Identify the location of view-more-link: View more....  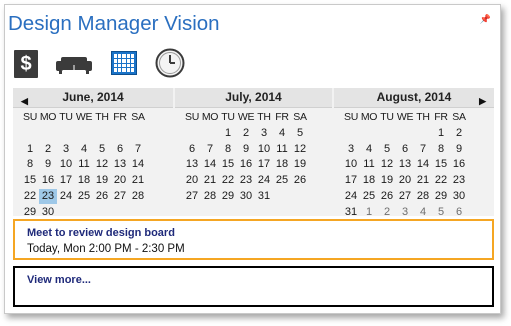
(59, 280).